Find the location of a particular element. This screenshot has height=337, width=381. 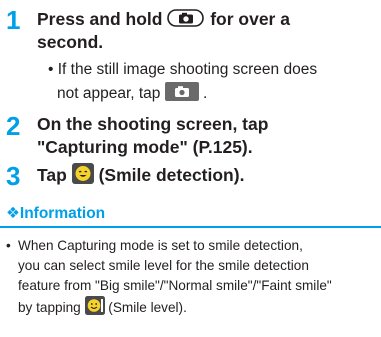

step-instruction: Tap (Smile detection). is located at coordinates (207, 174).